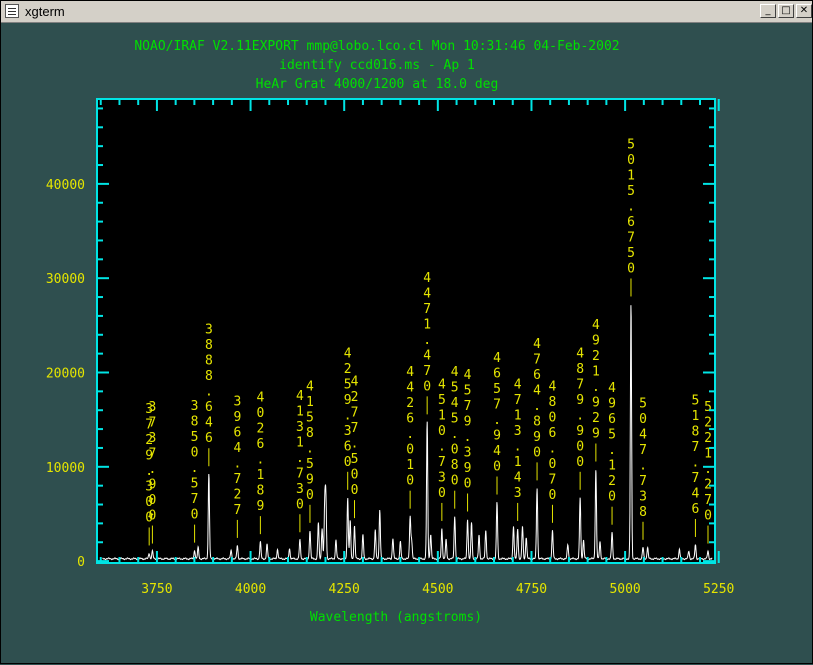 The height and width of the screenshot is (665, 813). I want to click on line-label: 4277.500, so click(355, 437).